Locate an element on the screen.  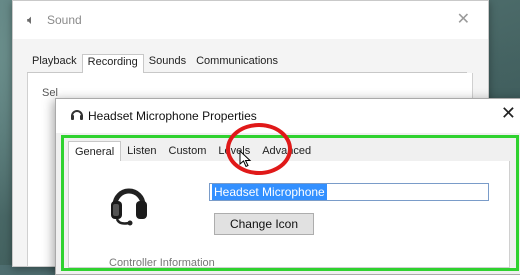
tab-custom: Custom is located at coordinates (188, 151).